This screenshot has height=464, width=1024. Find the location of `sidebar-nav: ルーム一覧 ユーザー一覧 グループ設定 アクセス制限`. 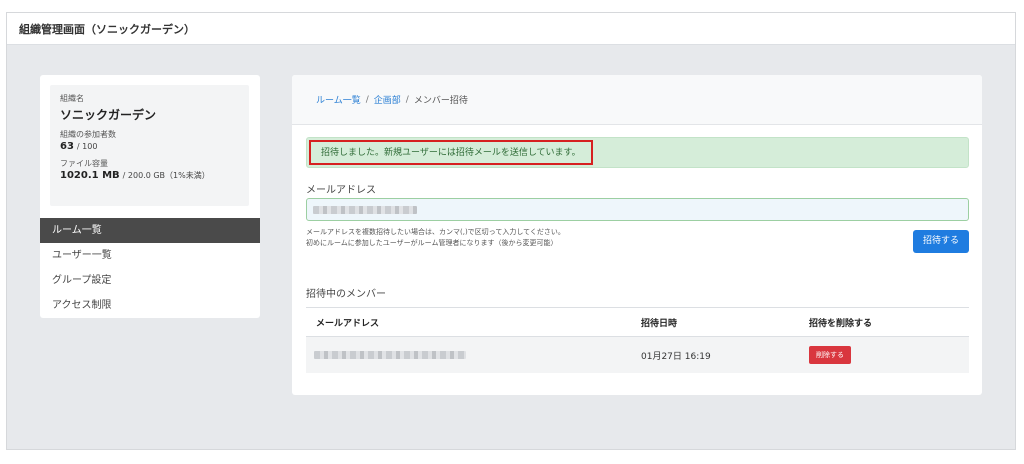

sidebar-nav: ルーム一覧 ユーザー一覧 グループ設定 アクセス制限 is located at coordinates (150, 268).